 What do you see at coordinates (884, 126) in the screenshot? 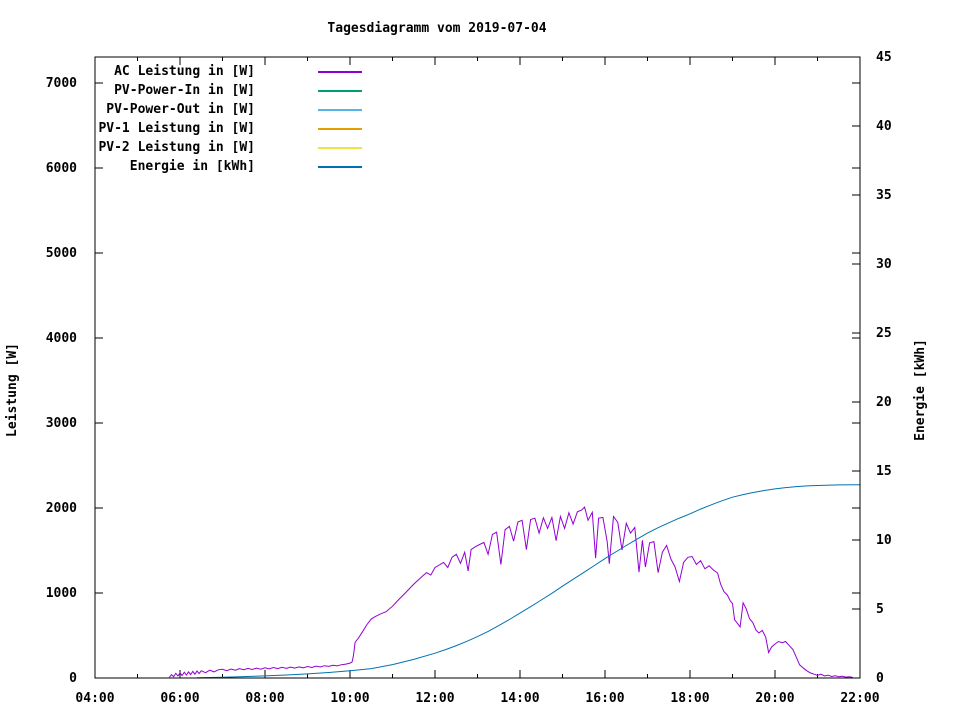
I see `y-right-tick-label: 40` at bounding box center [884, 126].